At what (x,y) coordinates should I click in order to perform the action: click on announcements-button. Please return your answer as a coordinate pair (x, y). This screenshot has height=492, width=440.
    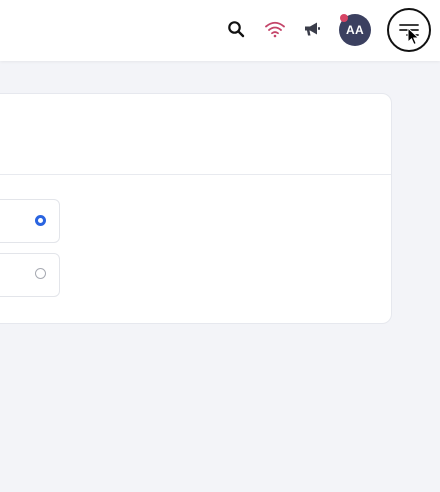
    Looking at the image, I should click on (312, 29).